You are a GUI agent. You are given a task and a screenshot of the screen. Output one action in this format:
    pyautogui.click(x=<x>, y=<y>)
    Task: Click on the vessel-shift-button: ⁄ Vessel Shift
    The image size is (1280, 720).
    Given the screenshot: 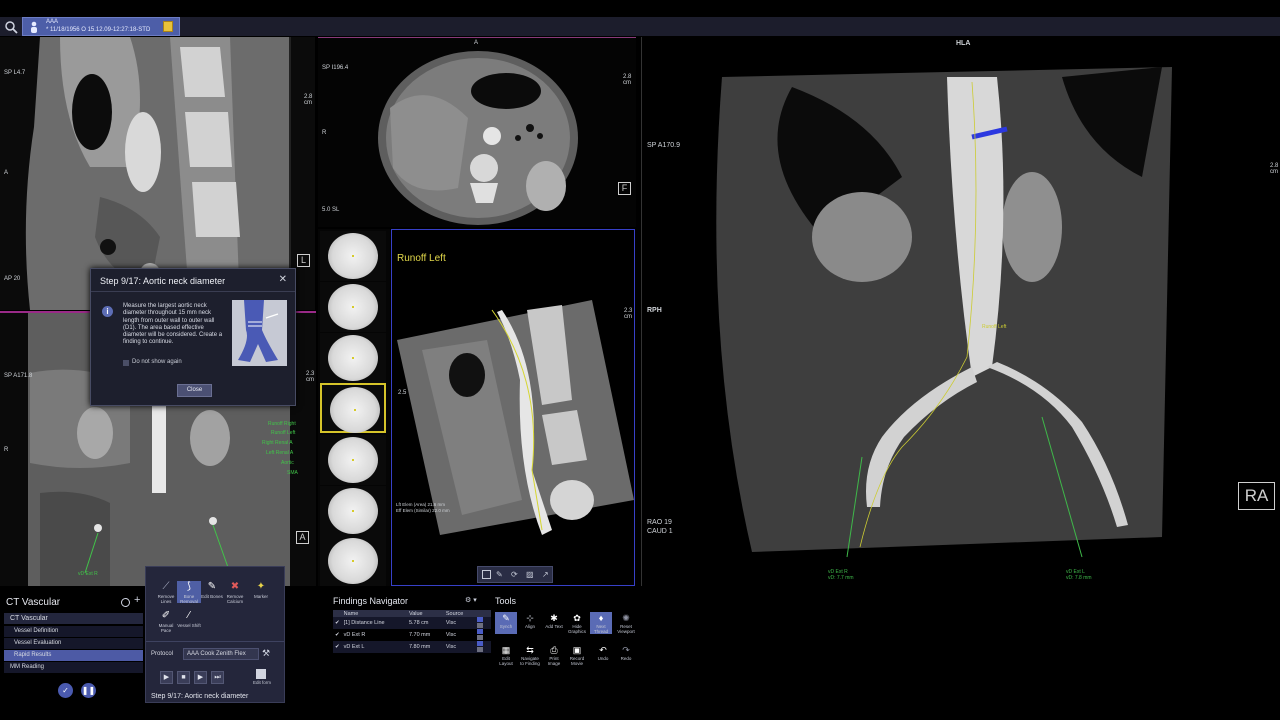 What is the action you would take?
    pyautogui.click(x=189, y=621)
    